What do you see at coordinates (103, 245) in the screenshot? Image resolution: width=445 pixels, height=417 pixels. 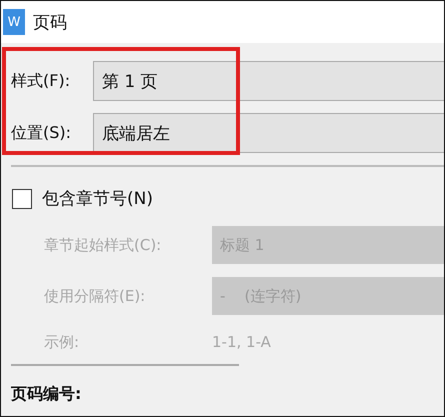 I see `field-label: 章节起始样式(C):` at bounding box center [103, 245].